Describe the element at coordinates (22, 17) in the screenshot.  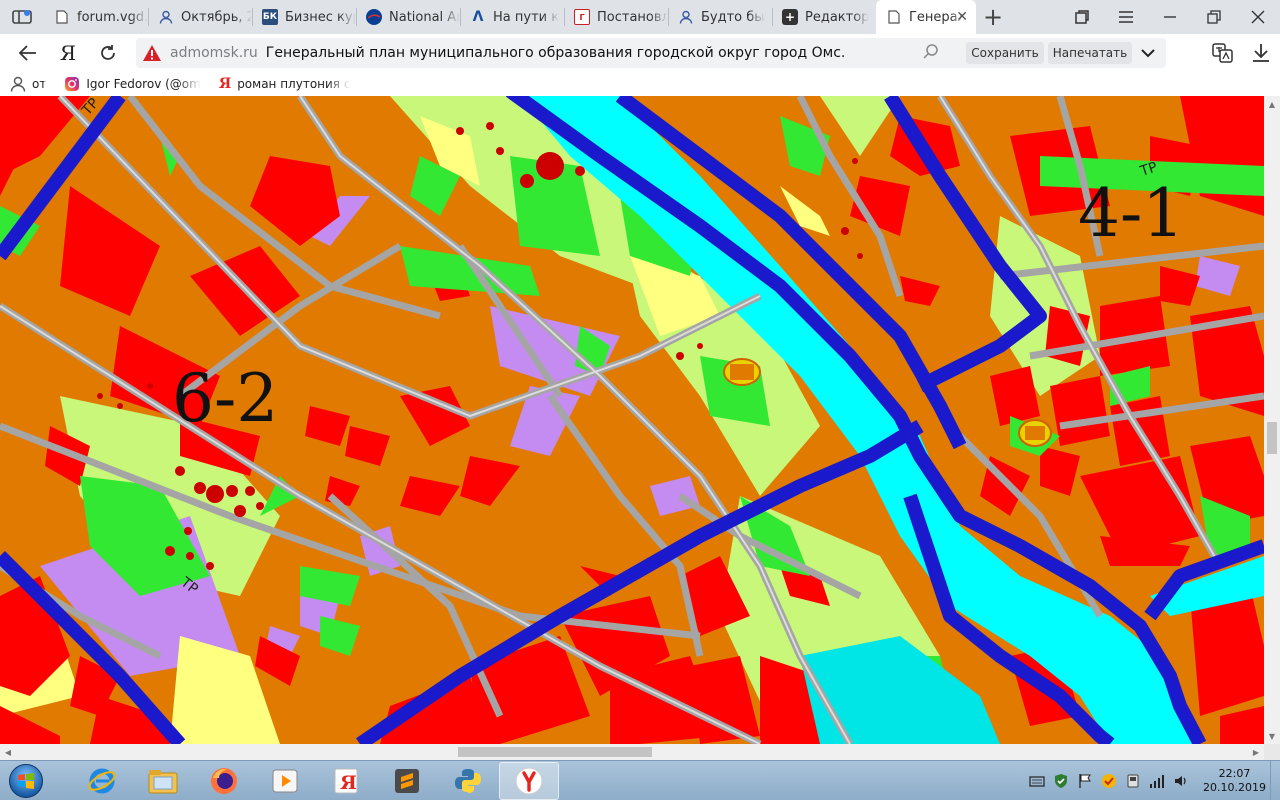
I see `tabs-panel-button` at that location.